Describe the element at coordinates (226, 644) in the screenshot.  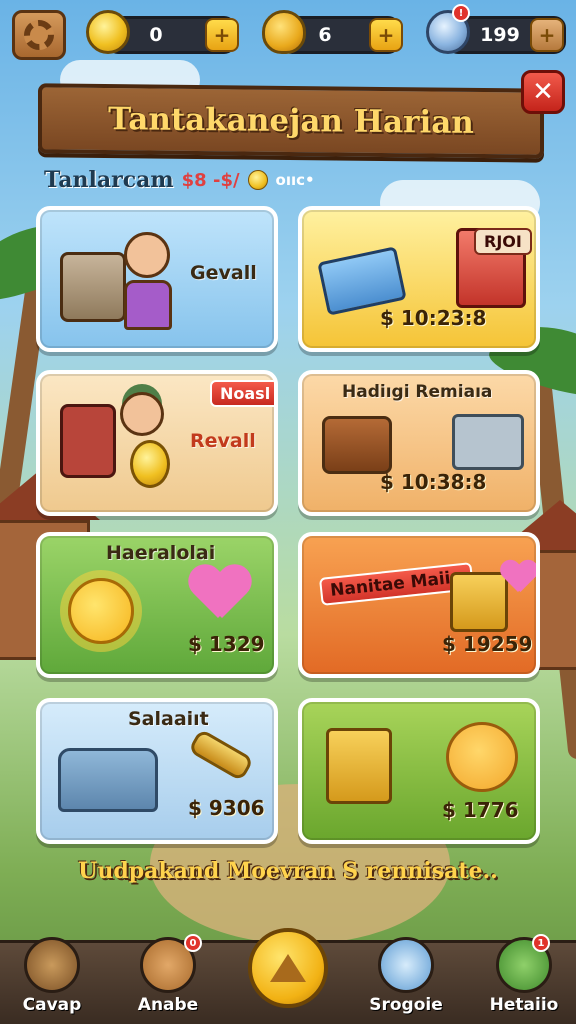
I see `card-price: $ 1329` at that location.